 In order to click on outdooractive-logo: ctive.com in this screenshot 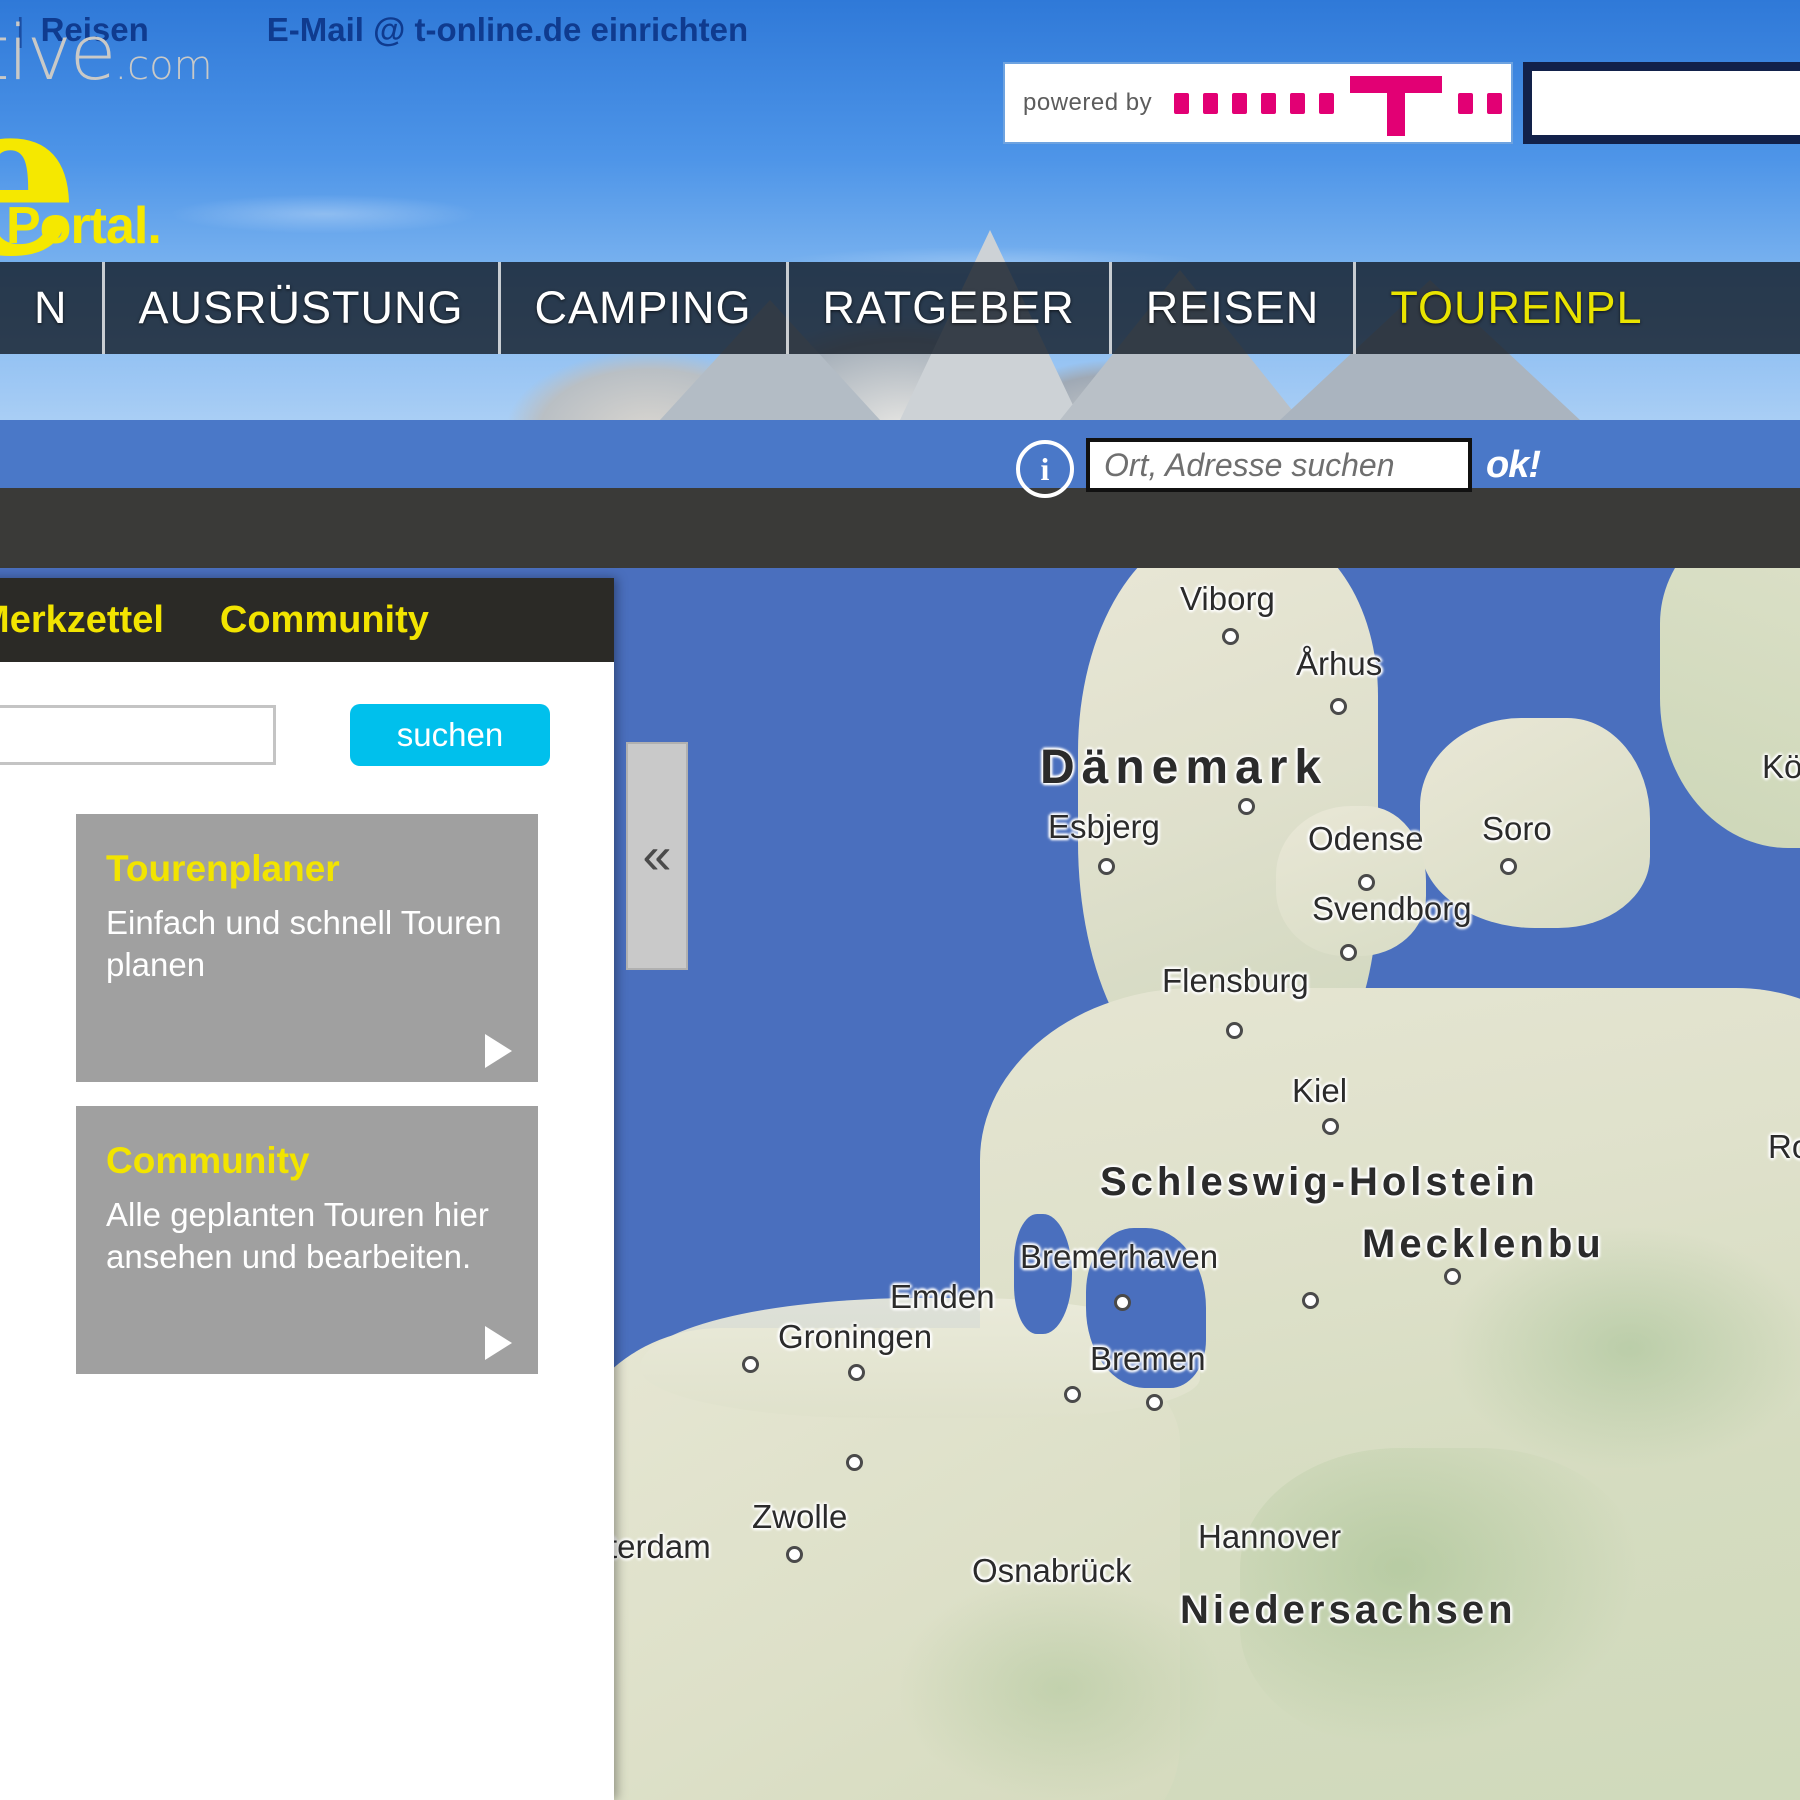, I will do `click(106, 52)`.